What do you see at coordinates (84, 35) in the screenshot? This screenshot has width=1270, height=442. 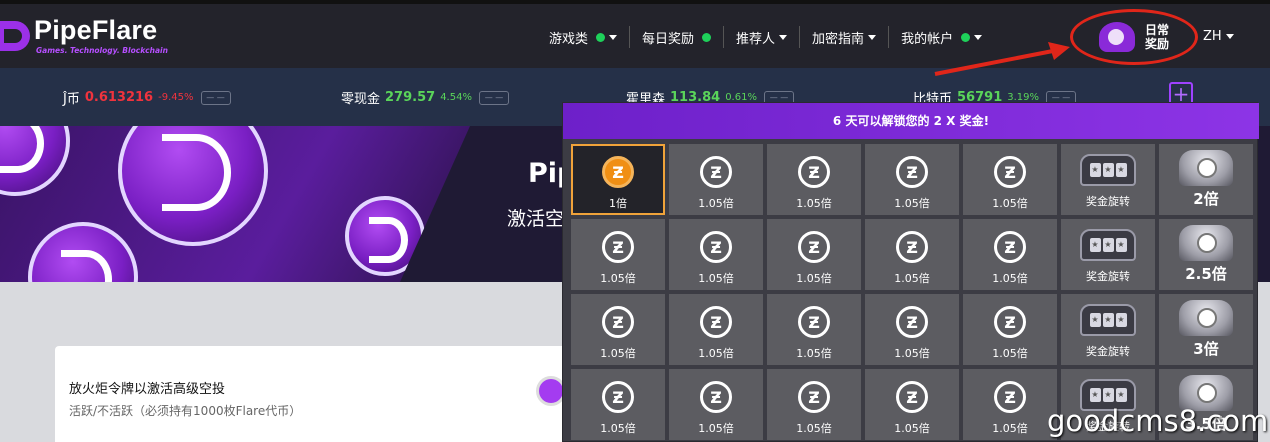 I see `logo: PipeFlare Games. Technology. Blockchain` at bounding box center [84, 35].